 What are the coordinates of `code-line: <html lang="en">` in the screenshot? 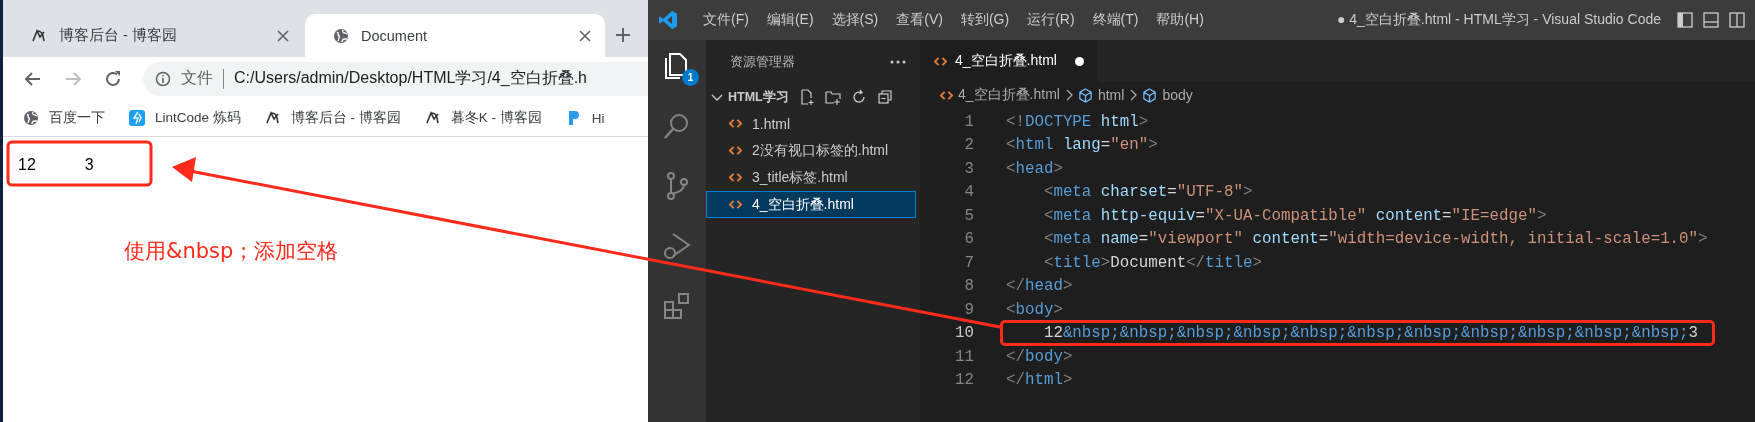 It's located at (1082, 145).